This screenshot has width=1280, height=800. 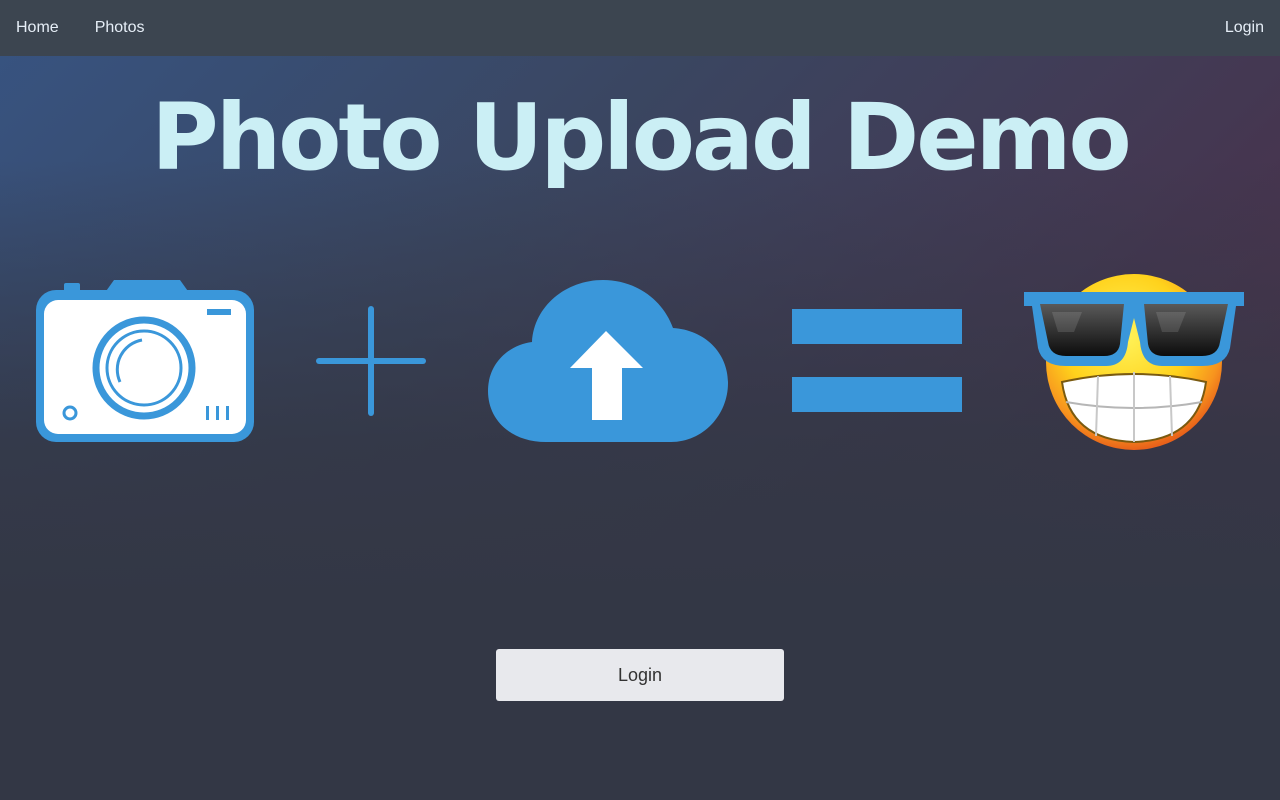 What do you see at coordinates (641, 137) in the screenshot?
I see `page-title: Photo Upload Demo` at bounding box center [641, 137].